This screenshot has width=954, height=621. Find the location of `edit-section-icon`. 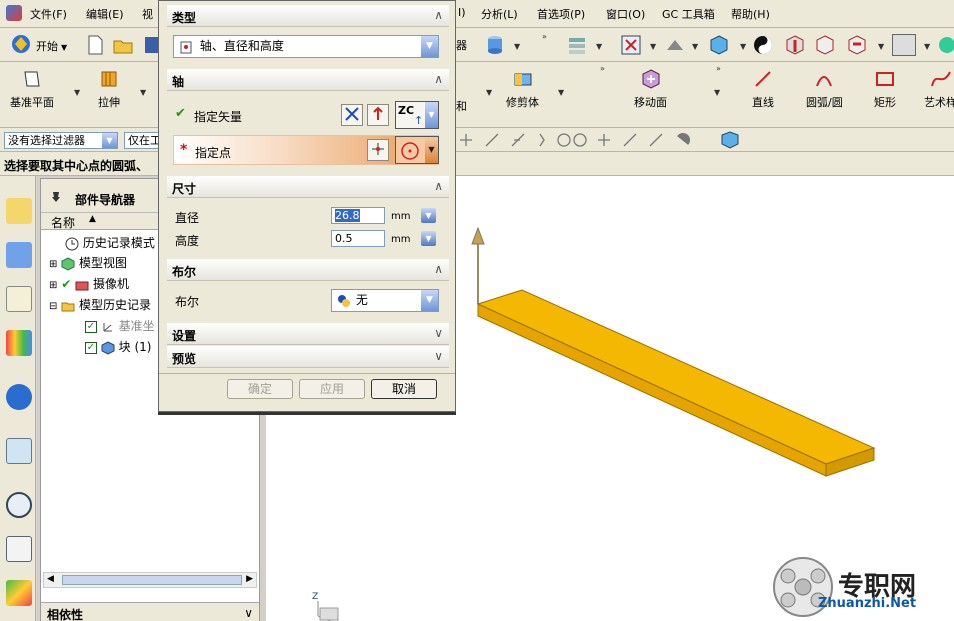

edit-section-icon is located at coordinates (857, 45).